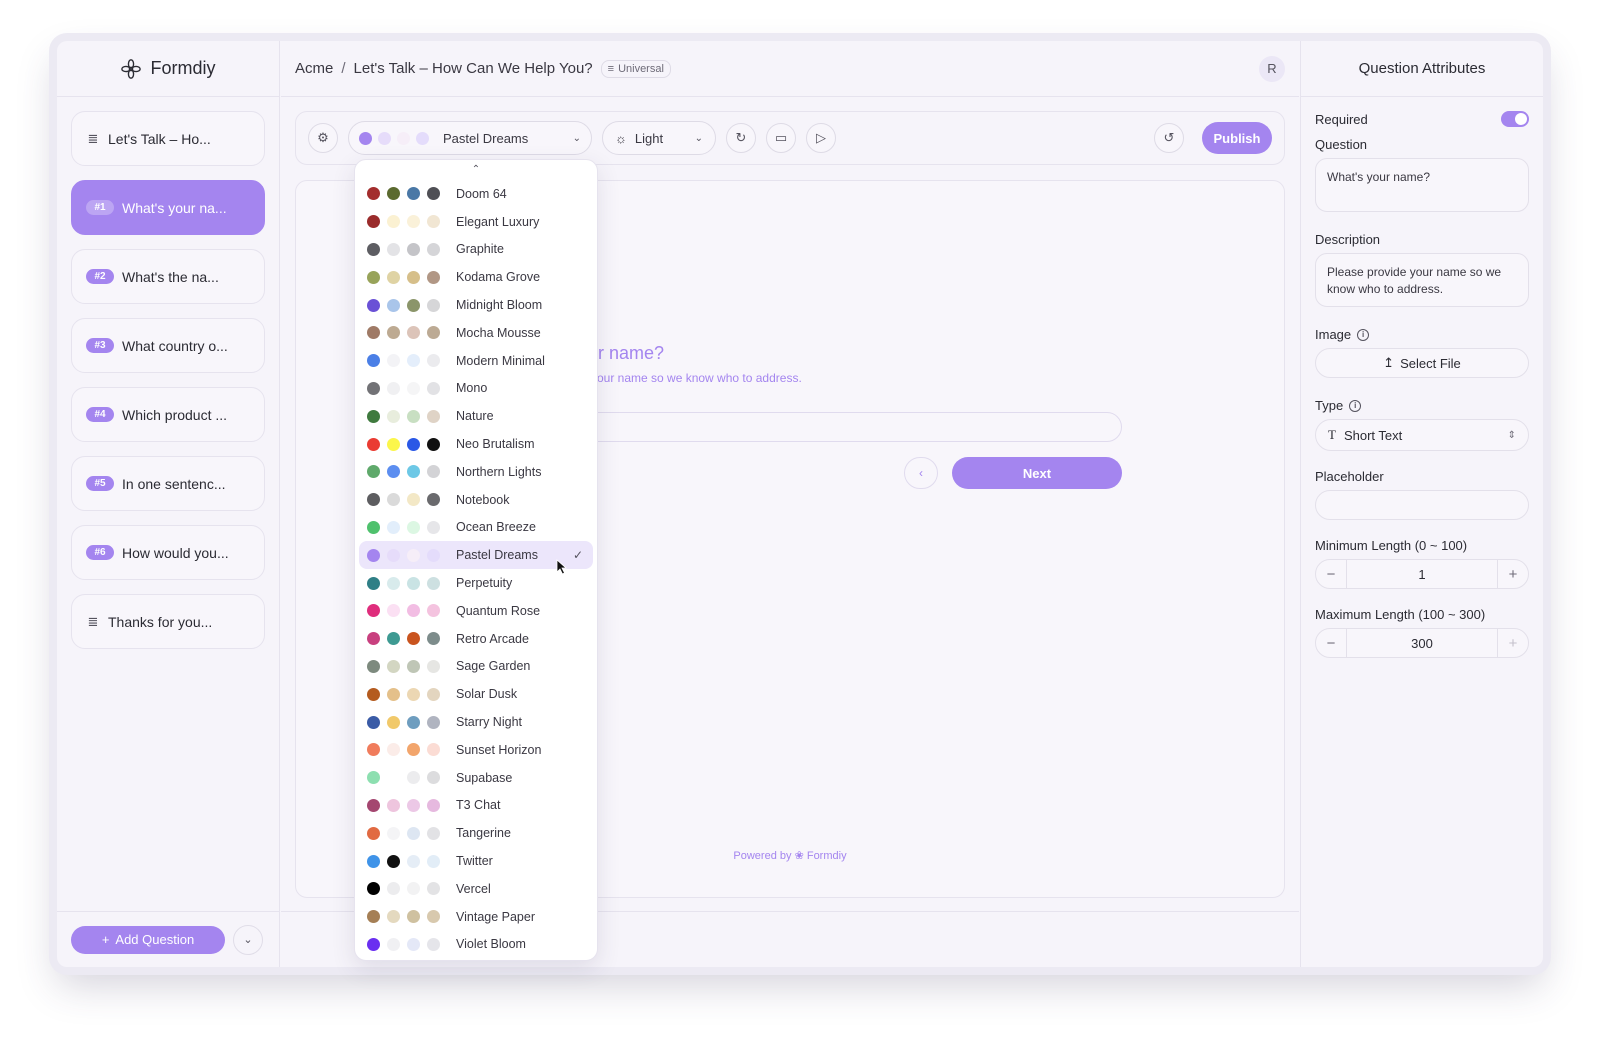 The width and height of the screenshot is (1600, 1040). Describe the element at coordinates (497, 555) in the screenshot. I see `theme-option-label: Pastel Dreams` at that location.